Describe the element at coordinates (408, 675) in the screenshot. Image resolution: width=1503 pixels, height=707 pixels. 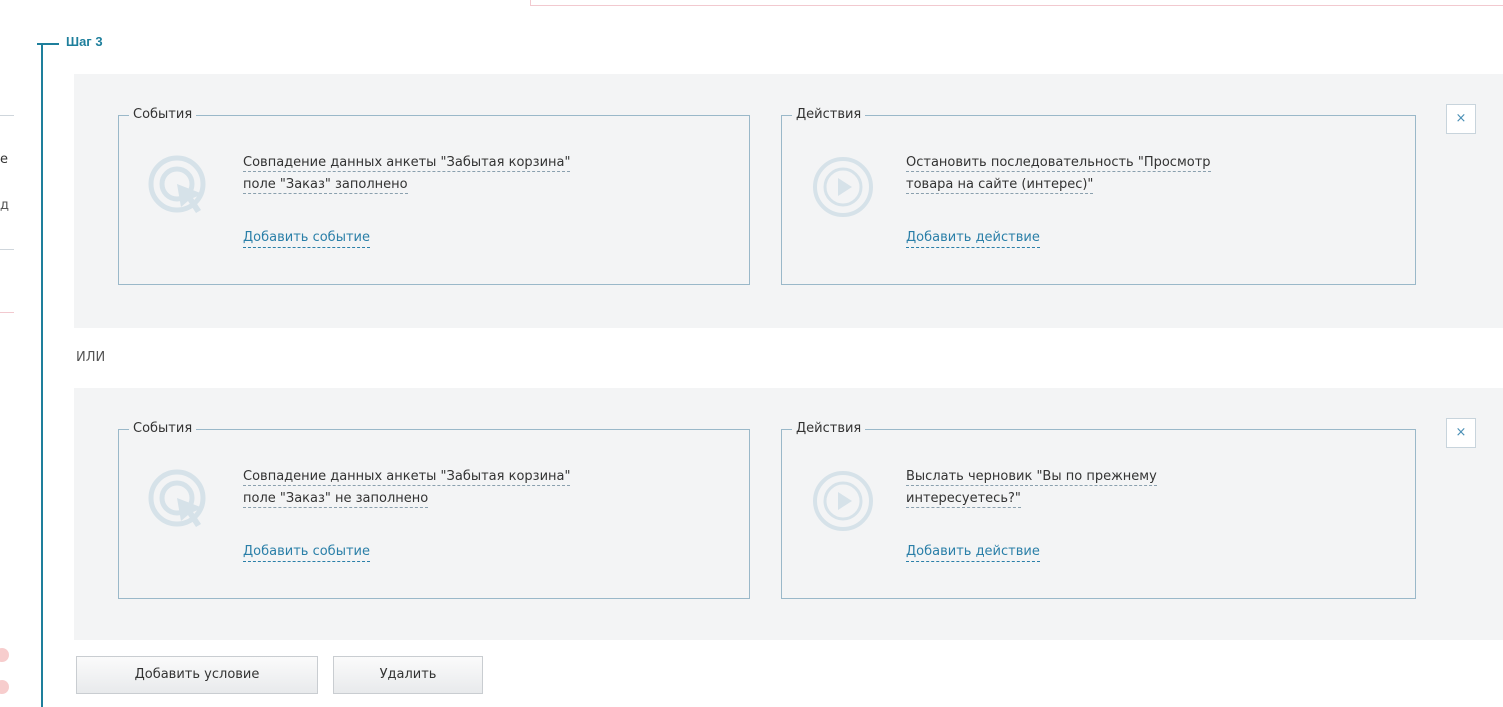
I see `delete-step-button: Удалить` at that location.